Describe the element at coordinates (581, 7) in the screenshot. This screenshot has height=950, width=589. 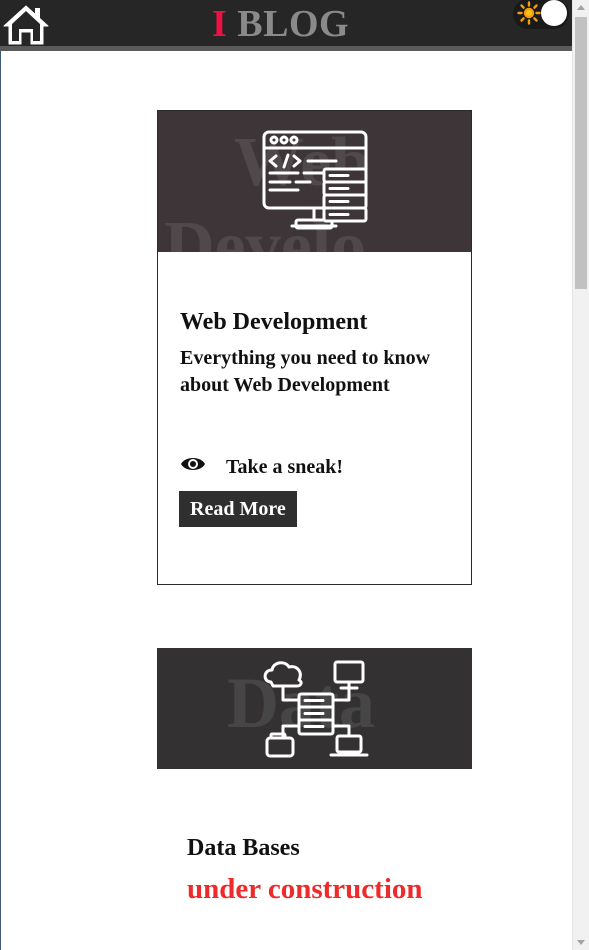
I see `scroll-up-arrow-icon` at that location.